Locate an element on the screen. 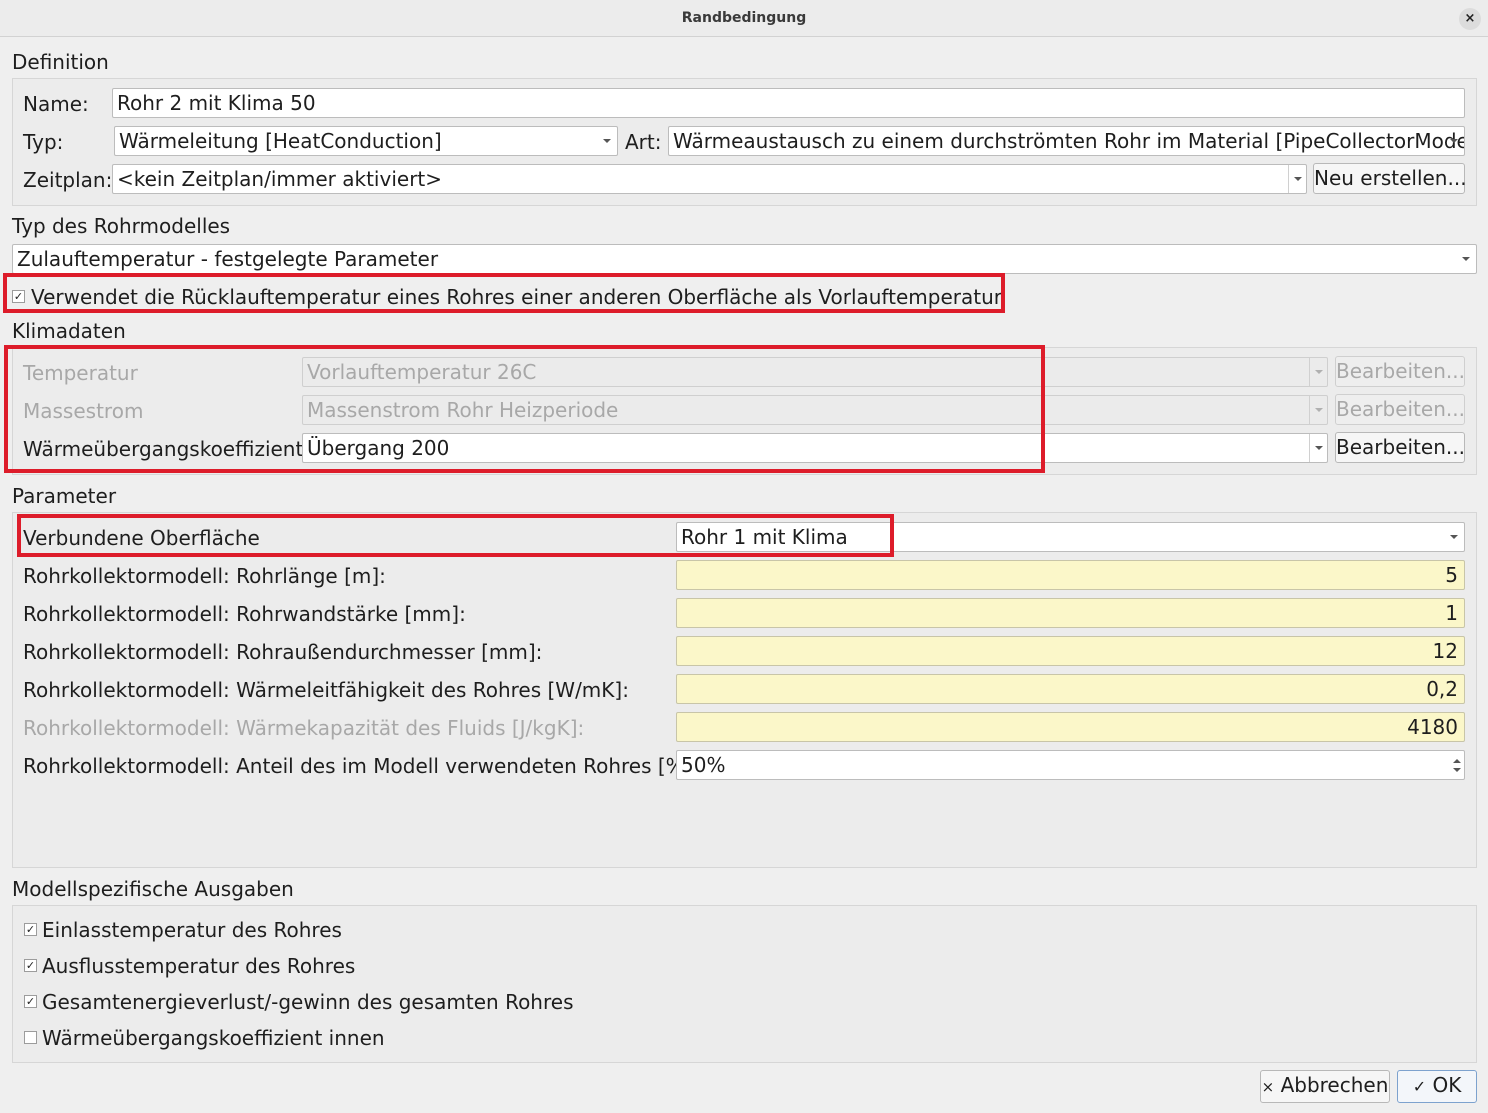 The image size is (1488, 1113). name-label: Name: is located at coordinates (56, 104).